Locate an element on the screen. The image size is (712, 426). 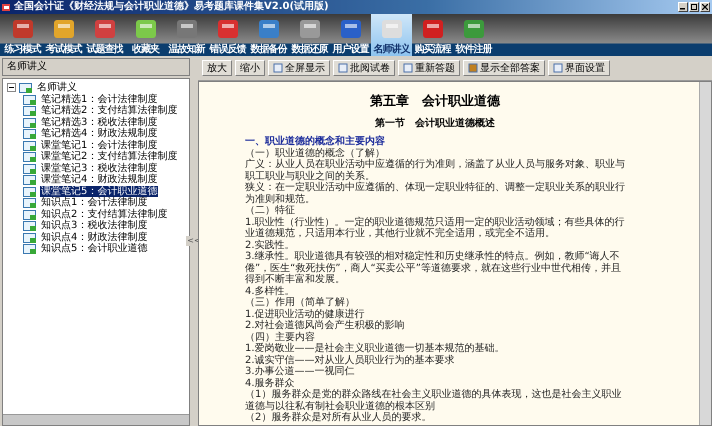
heading: 一、职业道德的概念和主要内容 is located at coordinates (315, 142).